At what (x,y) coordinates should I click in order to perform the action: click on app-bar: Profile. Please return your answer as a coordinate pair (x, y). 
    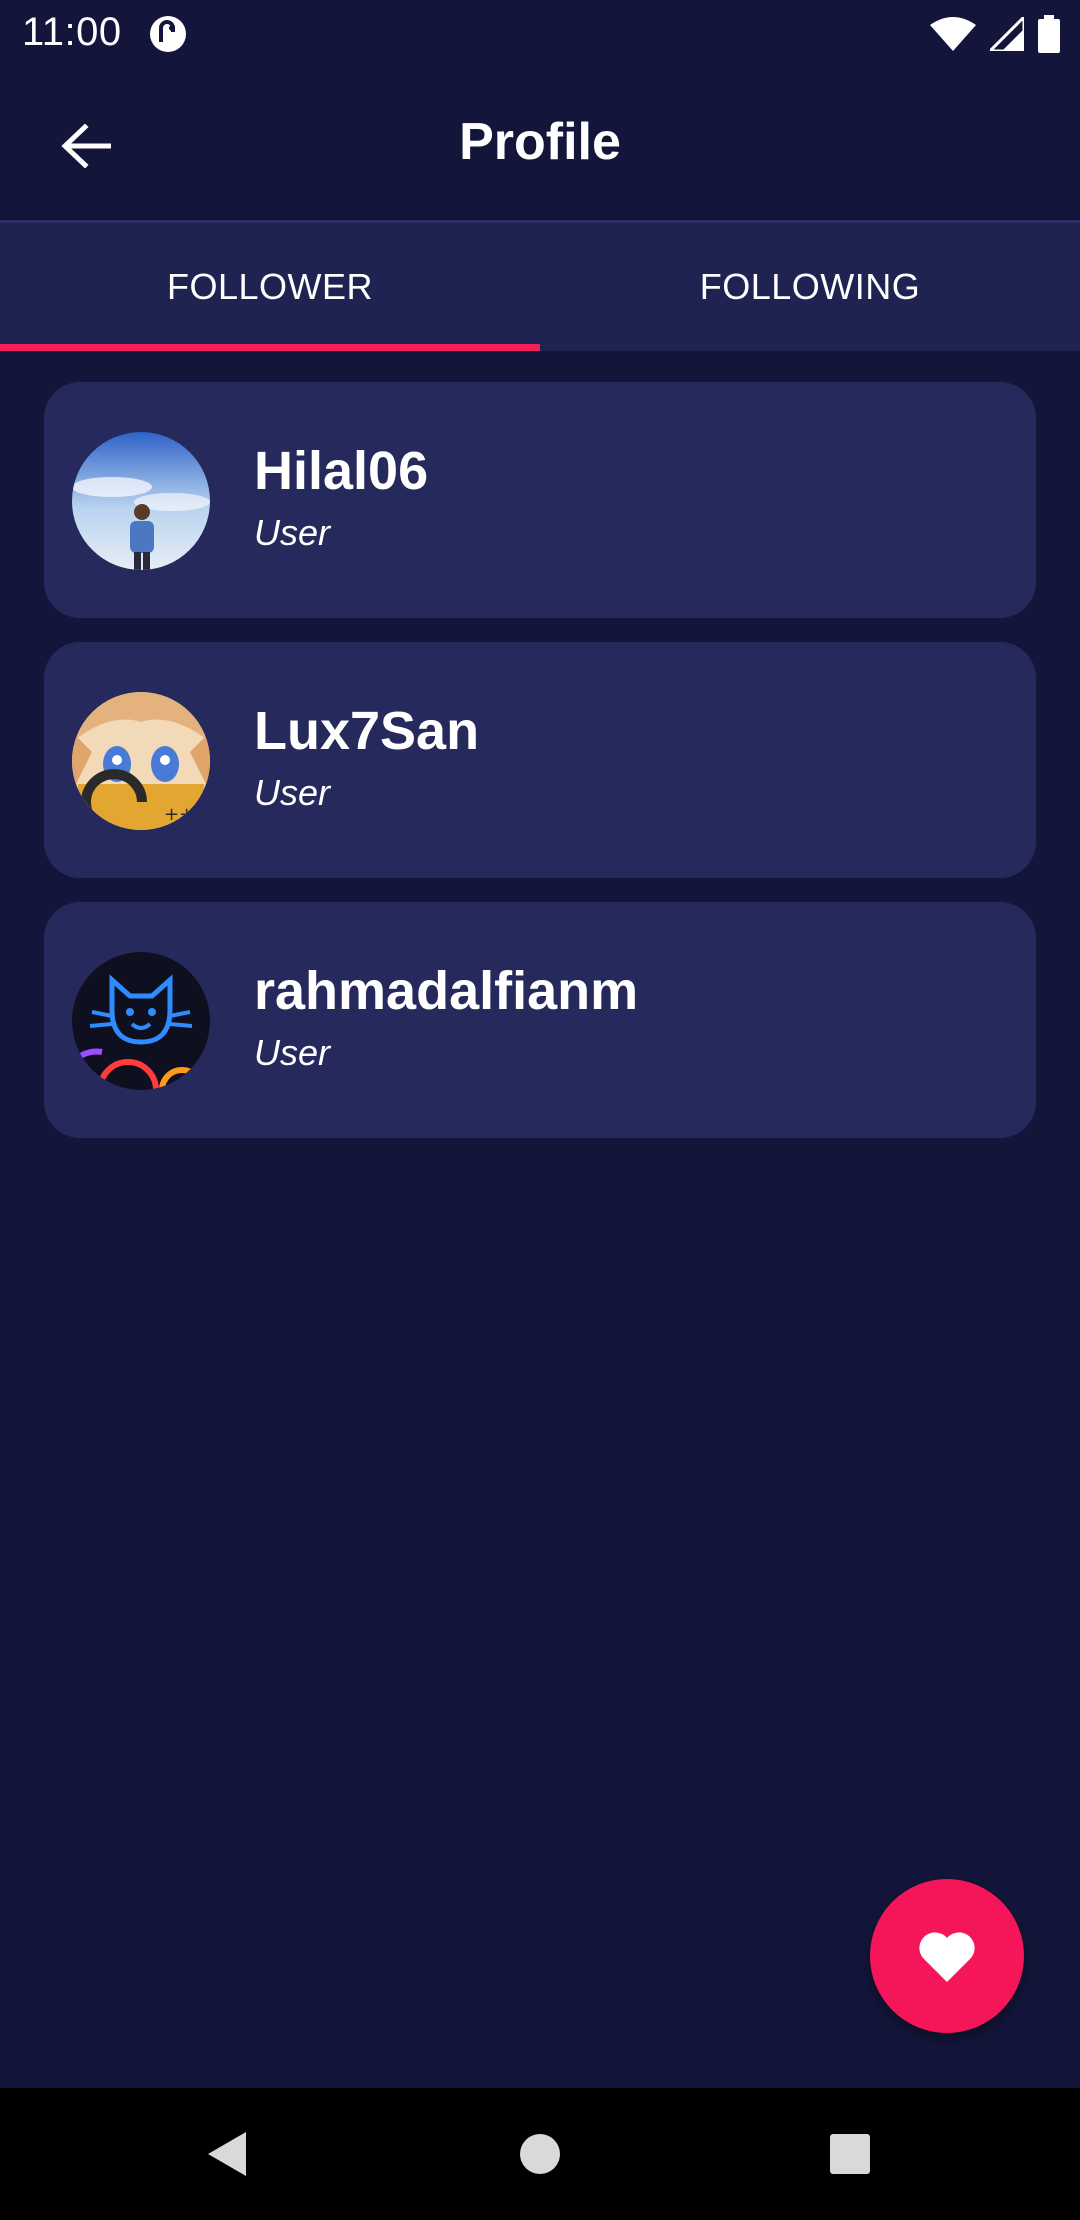
    Looking at the image, I should click on (540, 143).